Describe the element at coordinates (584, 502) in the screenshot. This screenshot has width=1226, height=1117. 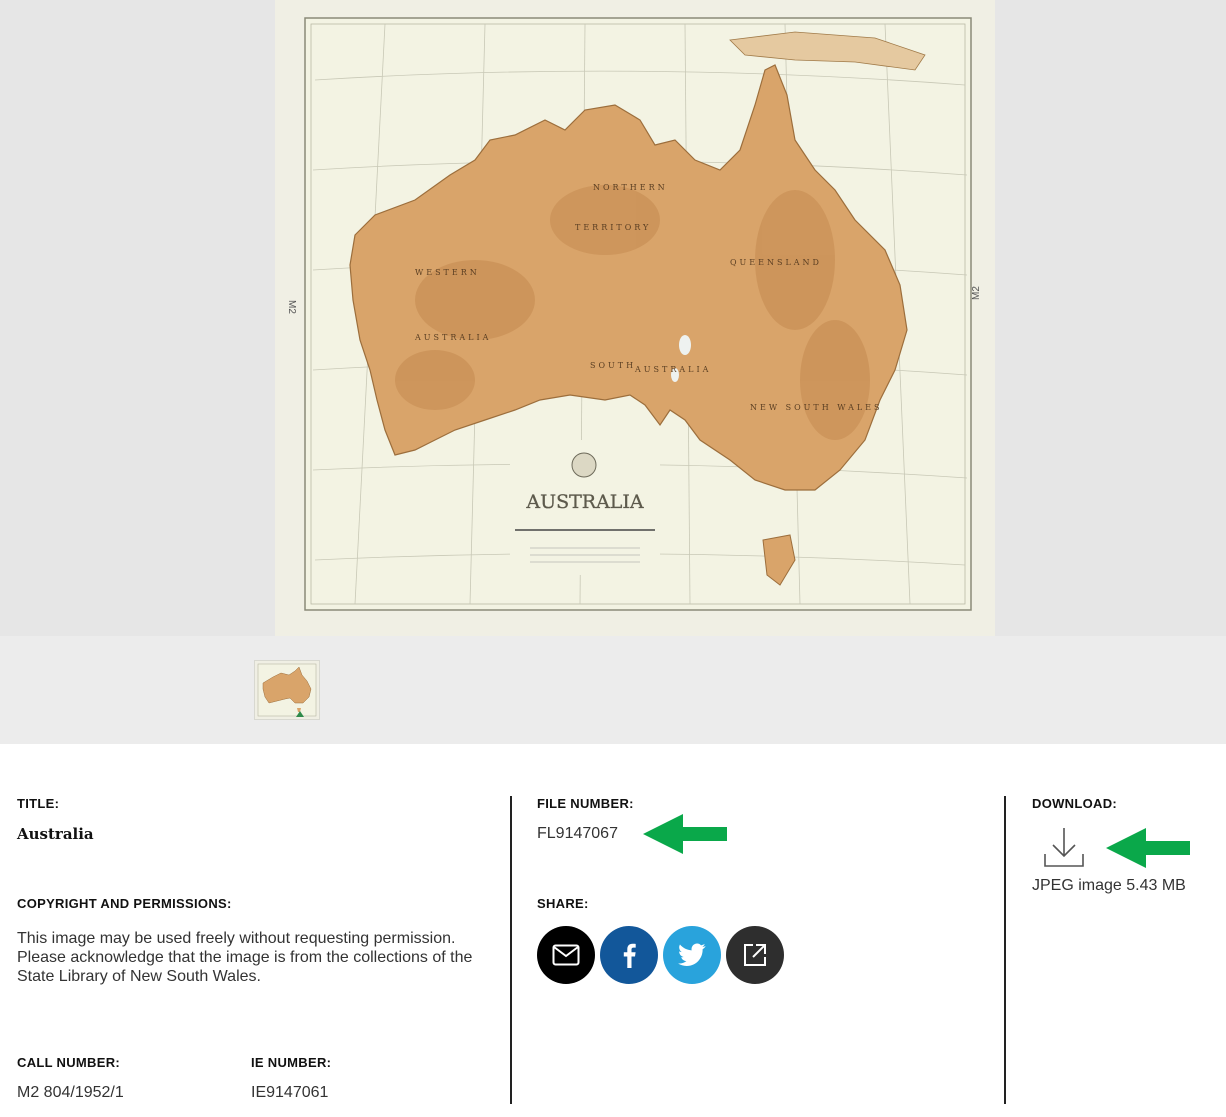
I see `map-title: AUSTRALIA` at that location.